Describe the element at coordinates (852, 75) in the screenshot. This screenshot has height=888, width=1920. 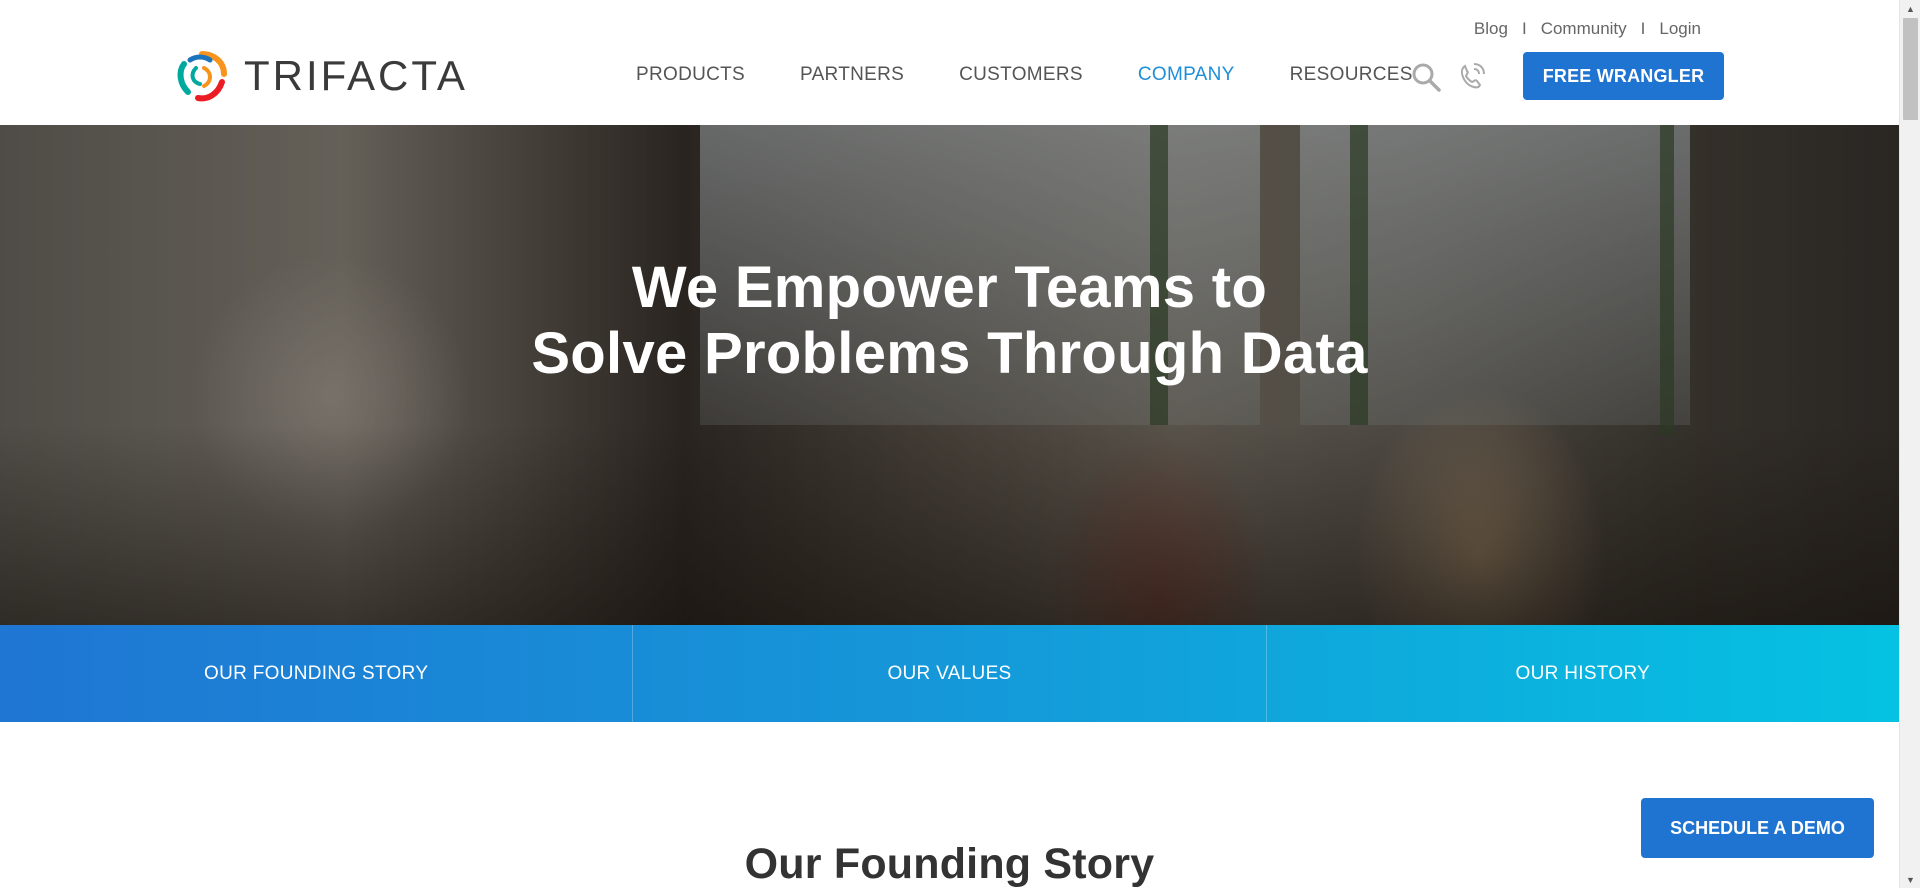
I see `nav-partners: PARTNERS` at that location.